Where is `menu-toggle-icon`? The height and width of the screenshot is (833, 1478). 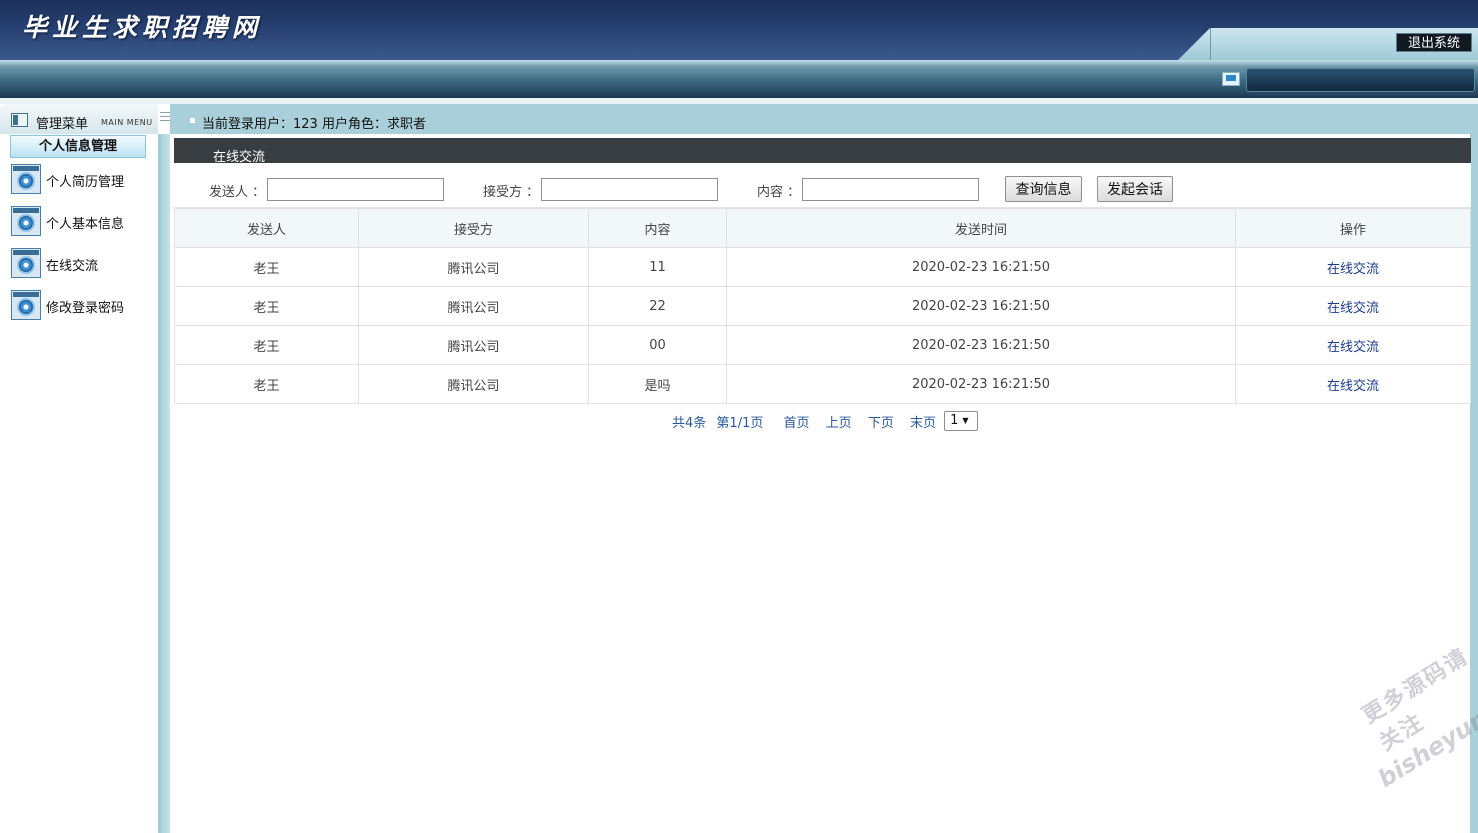 menu-toggle-icon is located at coordinates (165, 118).